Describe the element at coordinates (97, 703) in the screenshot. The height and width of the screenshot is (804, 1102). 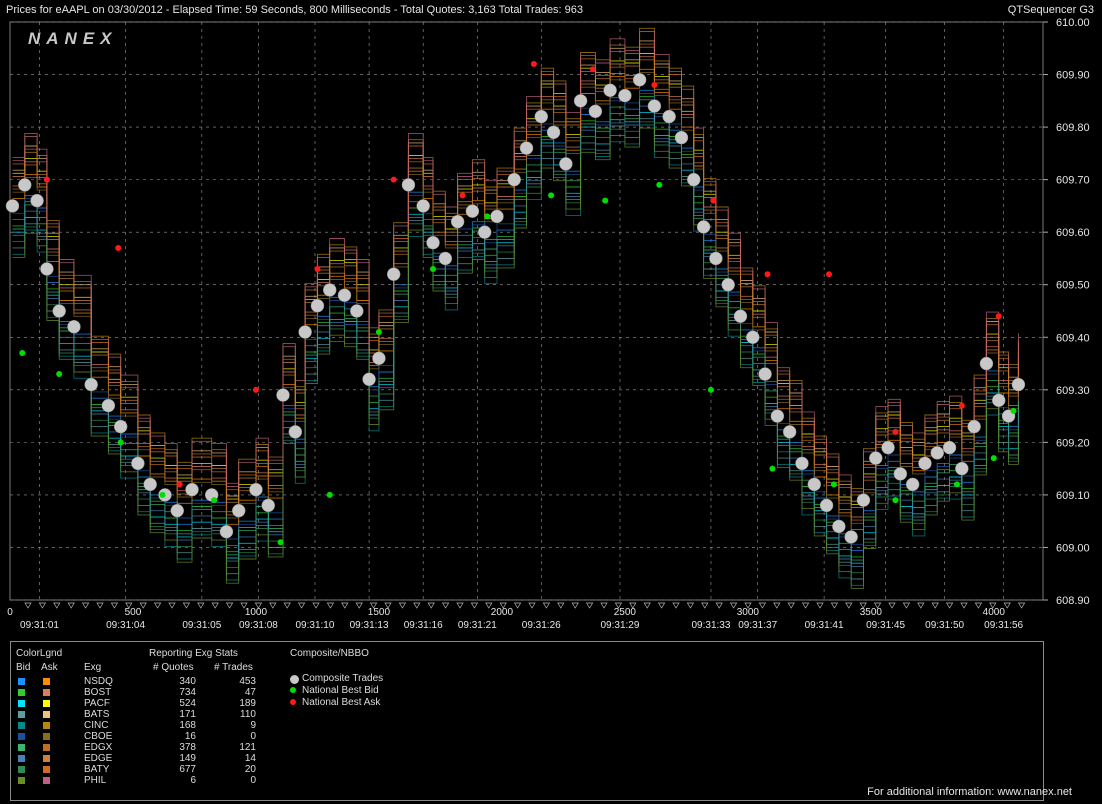
I see `legend-exchange-name: PACF` at that location.